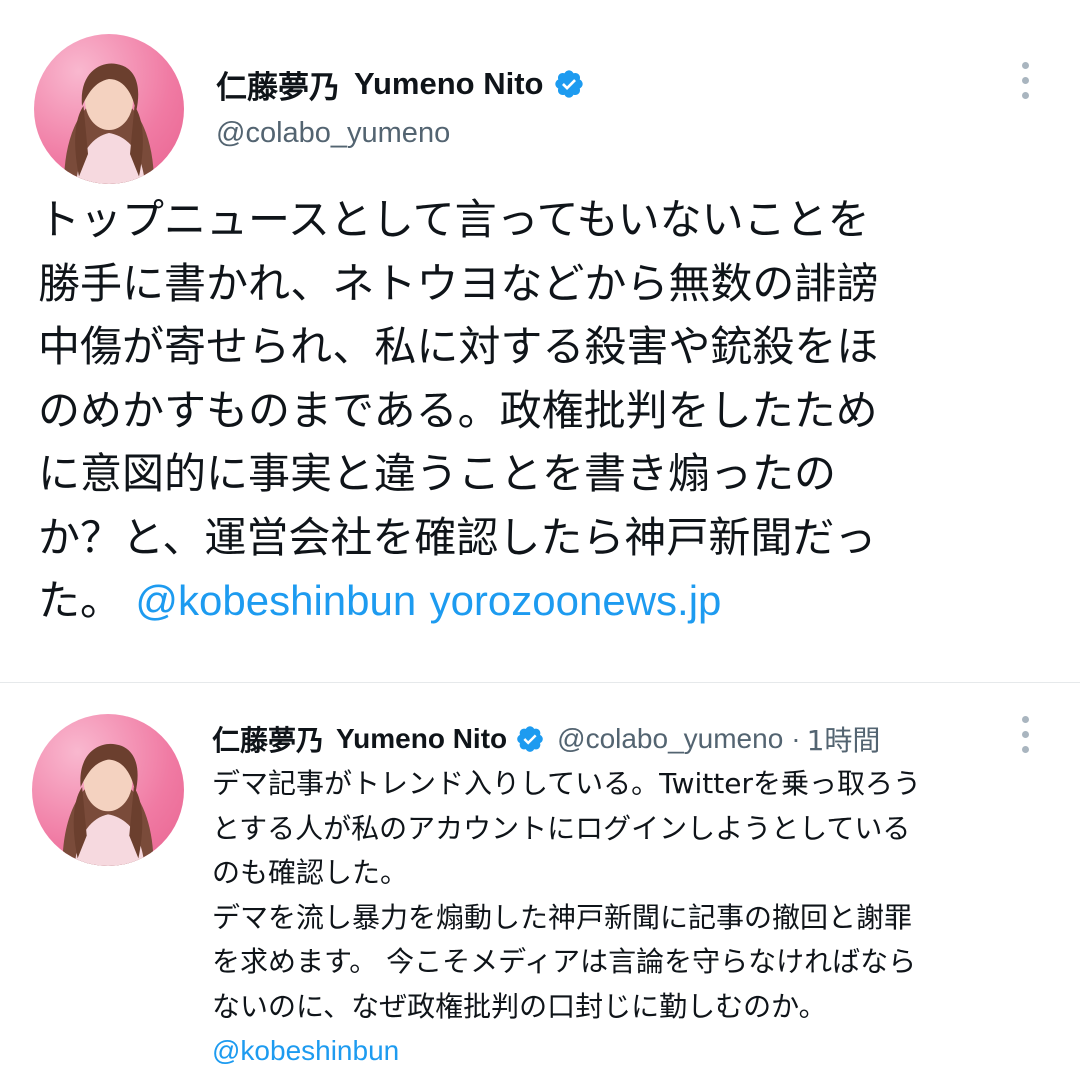  I want to click on reply-header: 仁藤夢乃 Yumeno Nito @colabo_yumeno · 1時間, so click(546, 739).